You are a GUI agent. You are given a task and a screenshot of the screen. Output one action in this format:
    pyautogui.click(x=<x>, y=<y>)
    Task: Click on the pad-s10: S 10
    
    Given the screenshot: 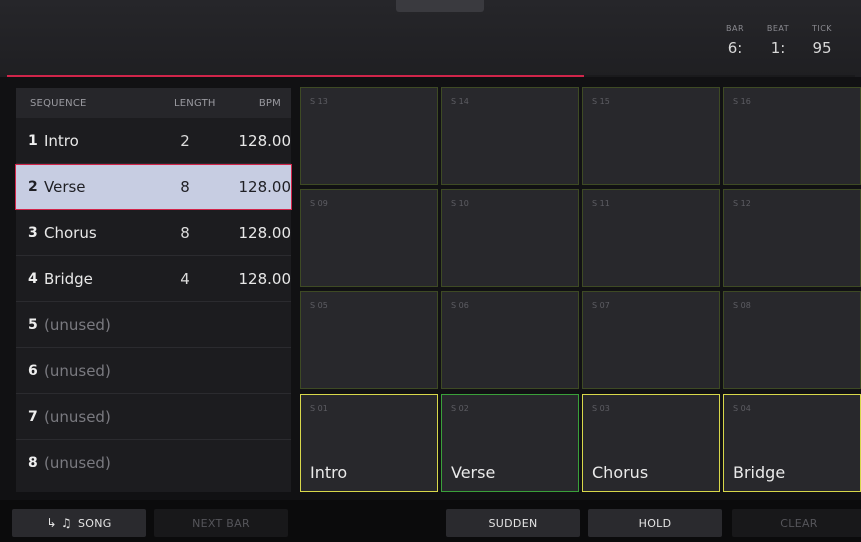 What is the action you would take?
    pyautogui.click(x=510, y=238)
    